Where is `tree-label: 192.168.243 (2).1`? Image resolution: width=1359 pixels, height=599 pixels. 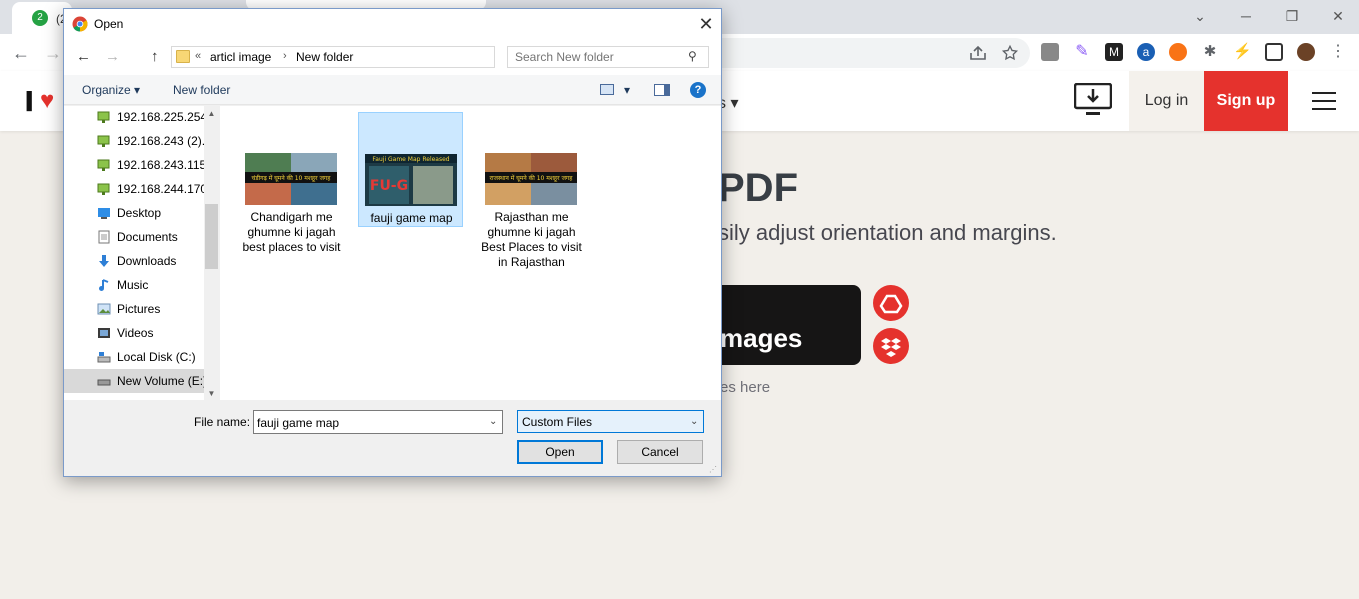
tree-label: 192.168.243 (2).1 is located at coordinates (164, 141).